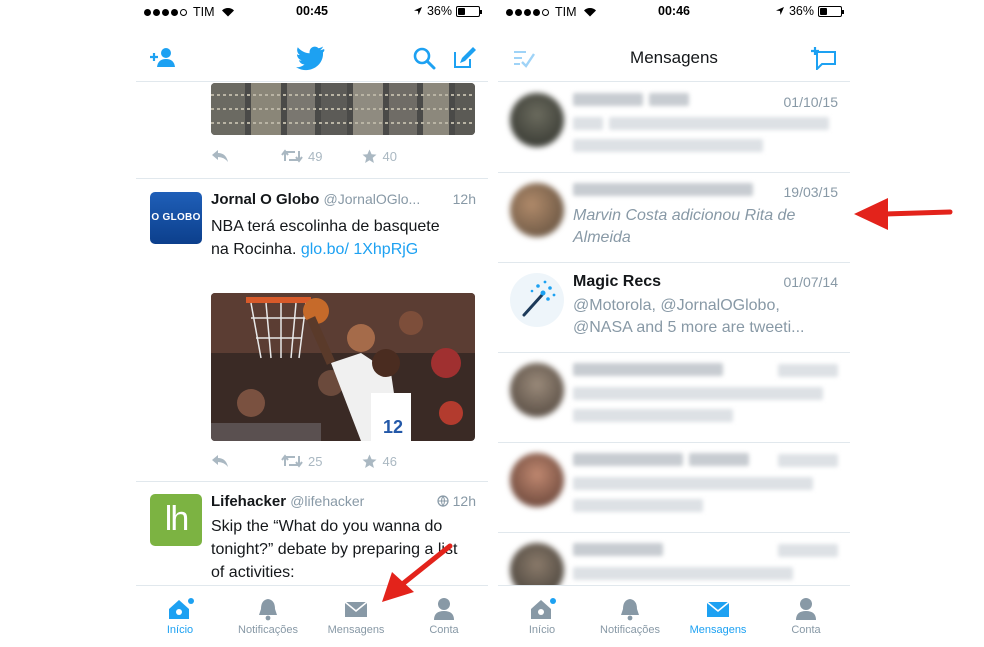 This screenshot has width=984, height=647. I want to click on add-user-icon, so click(163, 59).